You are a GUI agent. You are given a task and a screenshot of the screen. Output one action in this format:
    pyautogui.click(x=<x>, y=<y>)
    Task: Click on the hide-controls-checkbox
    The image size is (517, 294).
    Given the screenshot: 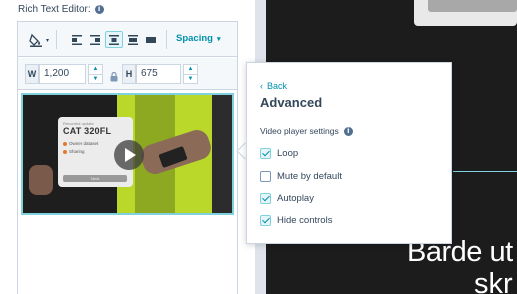 What is the action you would take?
    pyautogui.click(x=265, y=220)
    